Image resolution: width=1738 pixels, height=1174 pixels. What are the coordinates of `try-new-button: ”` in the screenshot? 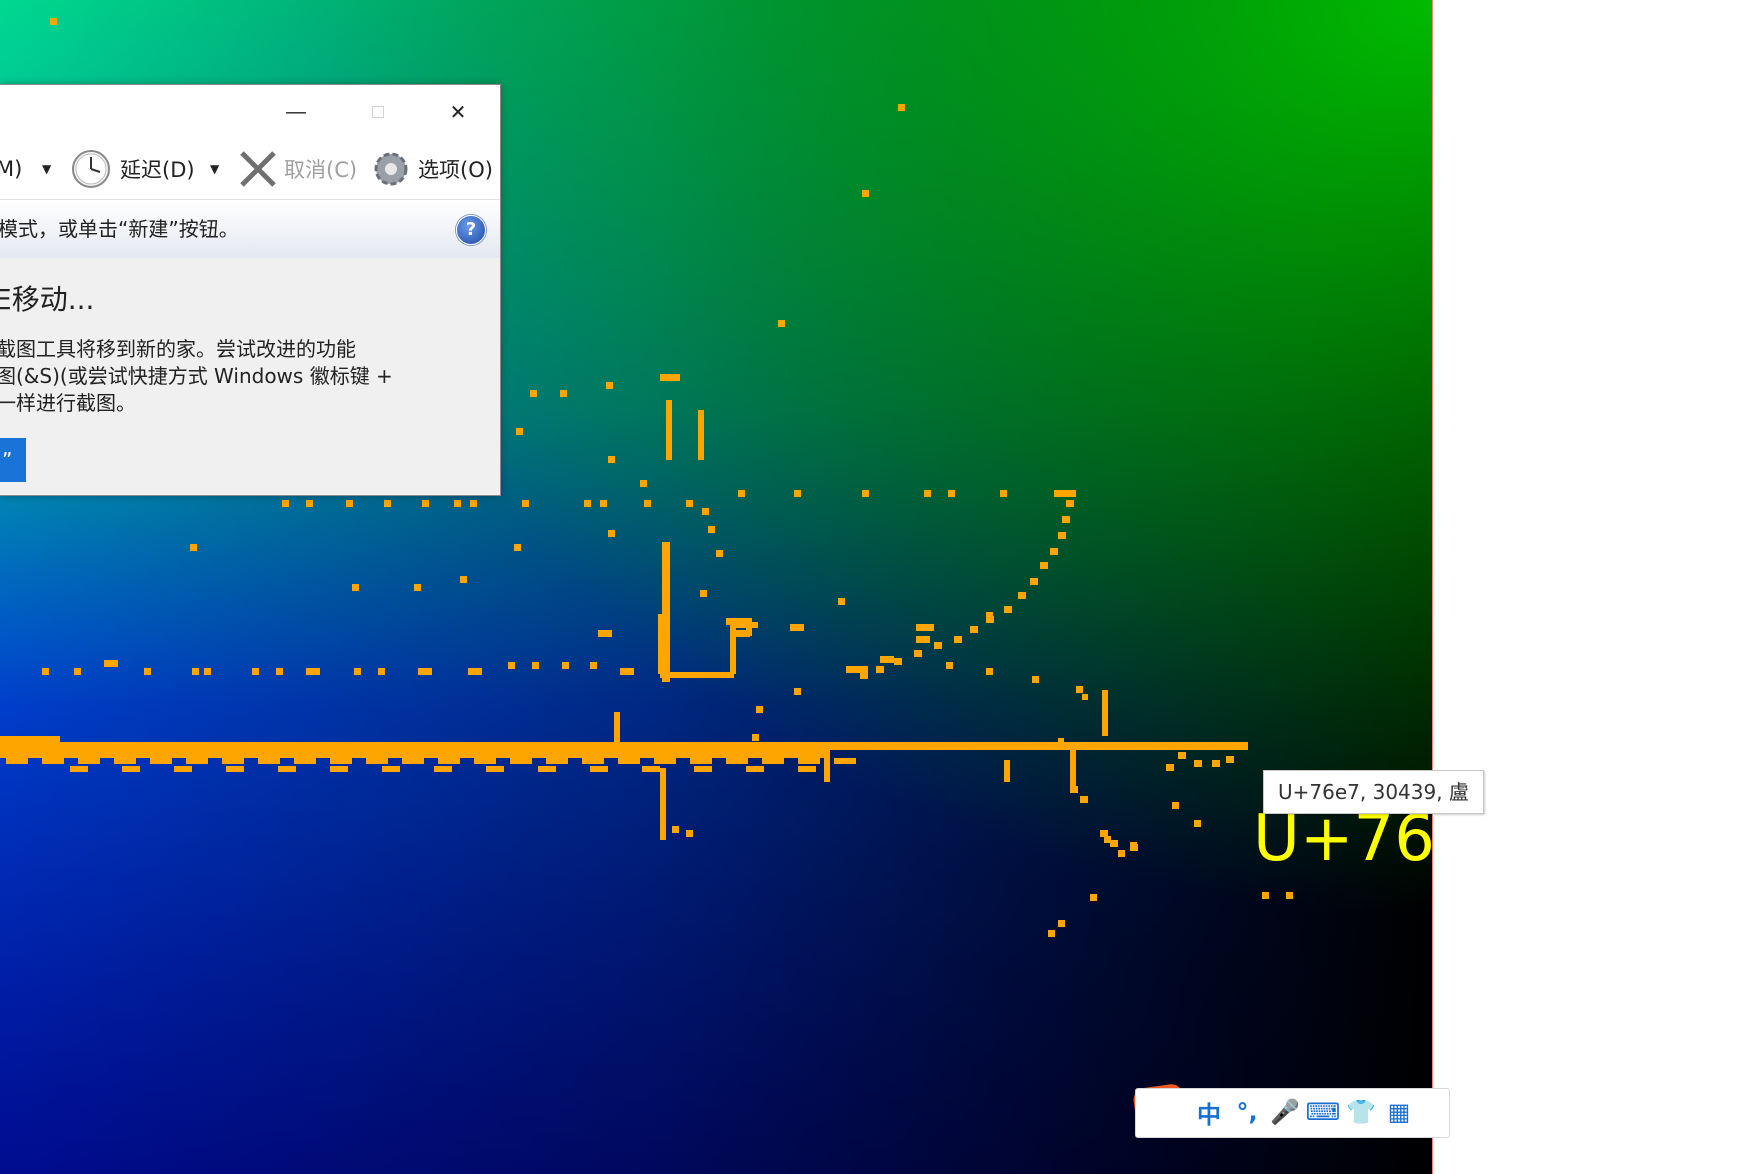 It's located at (13, 460).